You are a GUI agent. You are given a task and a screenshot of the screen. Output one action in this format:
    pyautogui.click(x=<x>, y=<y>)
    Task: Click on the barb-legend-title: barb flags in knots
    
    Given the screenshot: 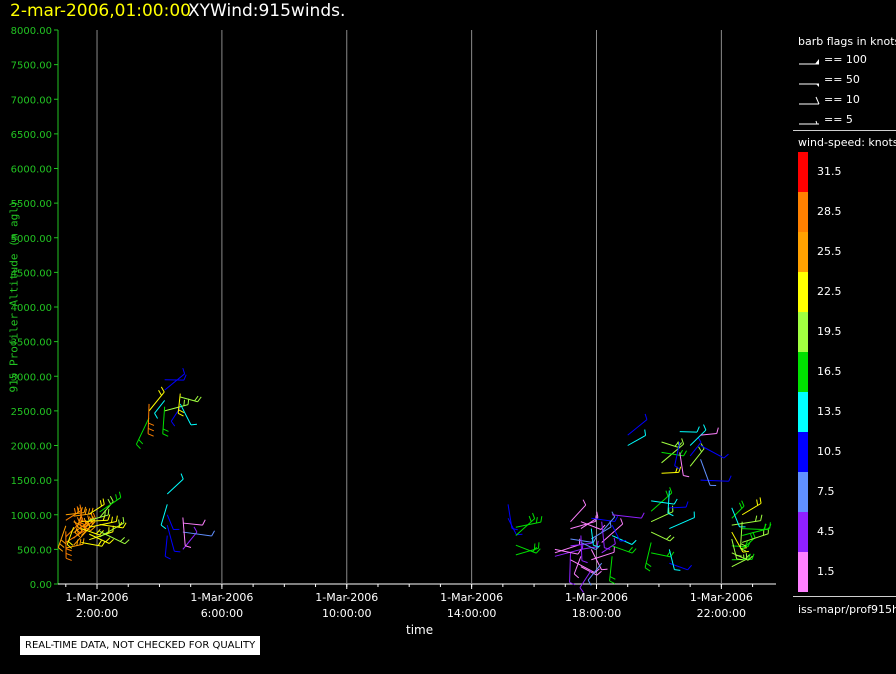 What is the action you would take?
    pyautogui.click(x=847, y=41)
    